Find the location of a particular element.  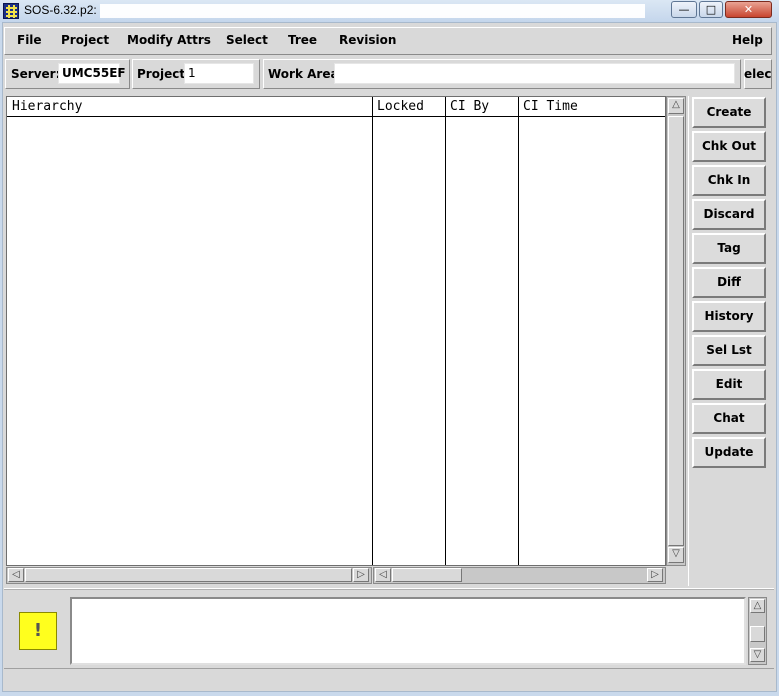

discard-button: Discard is located at coordinates (729, 214).